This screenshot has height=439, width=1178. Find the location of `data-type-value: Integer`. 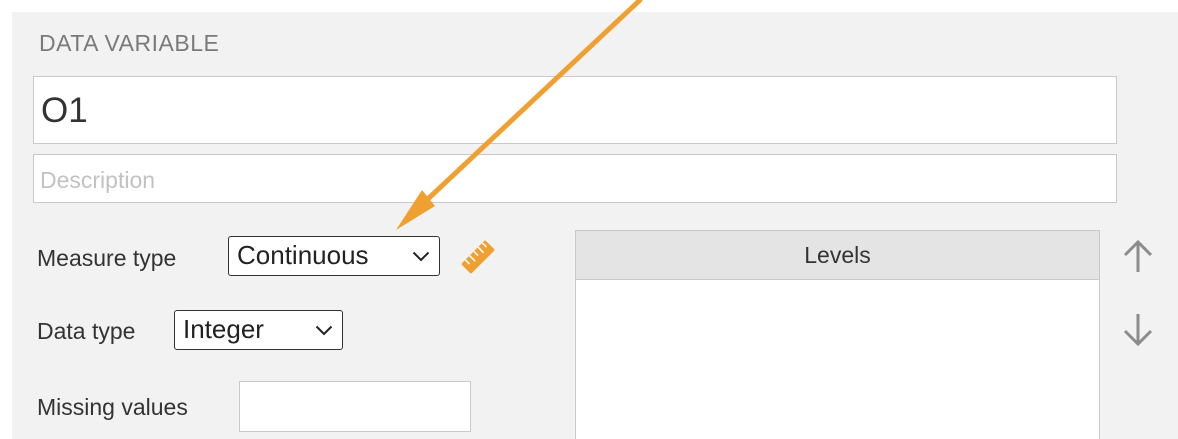

data-type-value: Integer is located at coordinates (223, 329).